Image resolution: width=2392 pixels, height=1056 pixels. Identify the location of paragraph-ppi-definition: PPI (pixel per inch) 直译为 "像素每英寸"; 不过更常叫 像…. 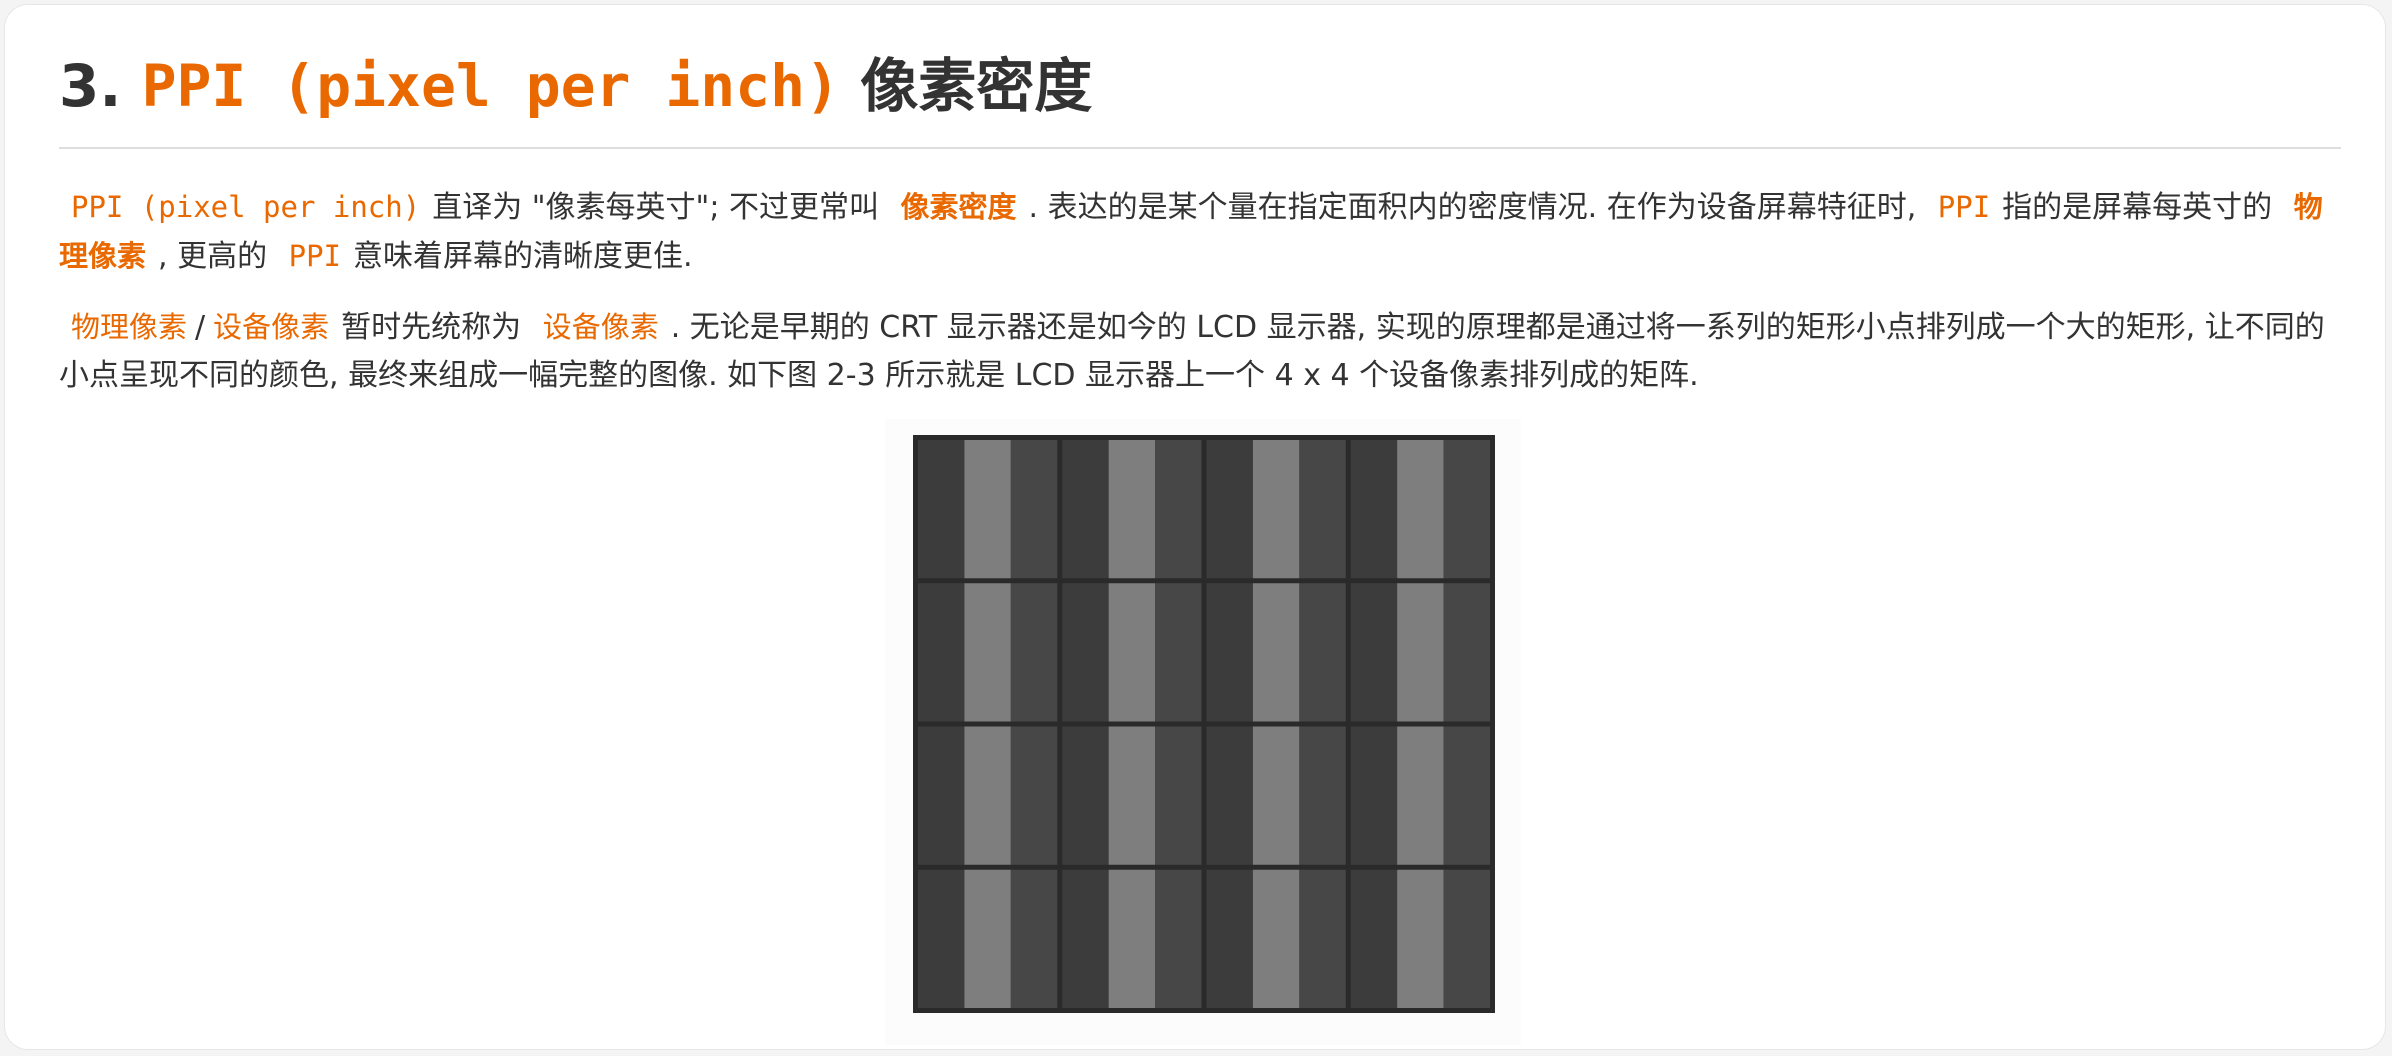
(1201, 232).